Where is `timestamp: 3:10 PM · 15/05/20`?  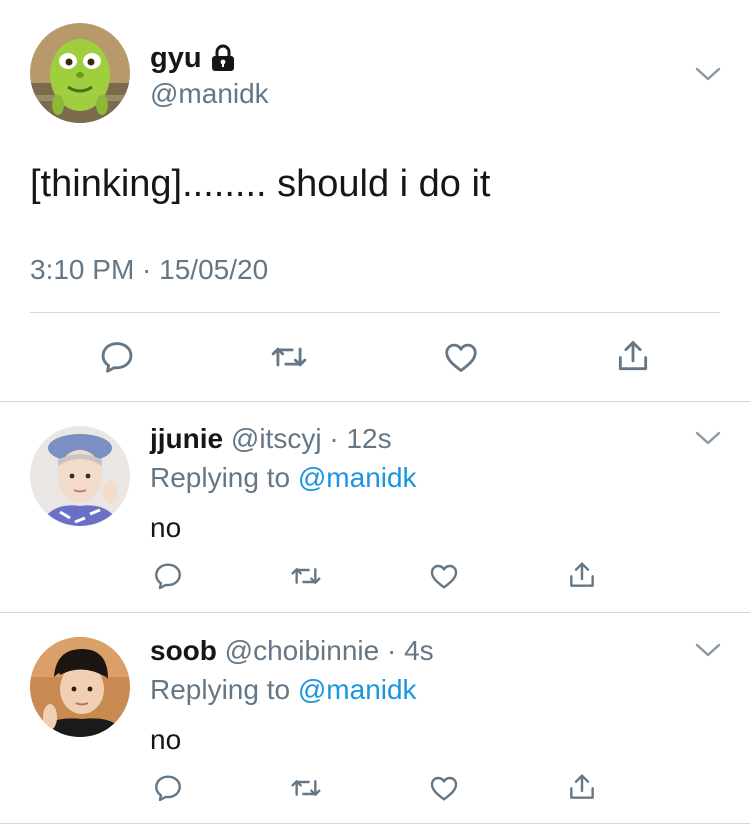 timestamp: 3:10 PM · 15/05/20 is located at coordinates (149, 269).